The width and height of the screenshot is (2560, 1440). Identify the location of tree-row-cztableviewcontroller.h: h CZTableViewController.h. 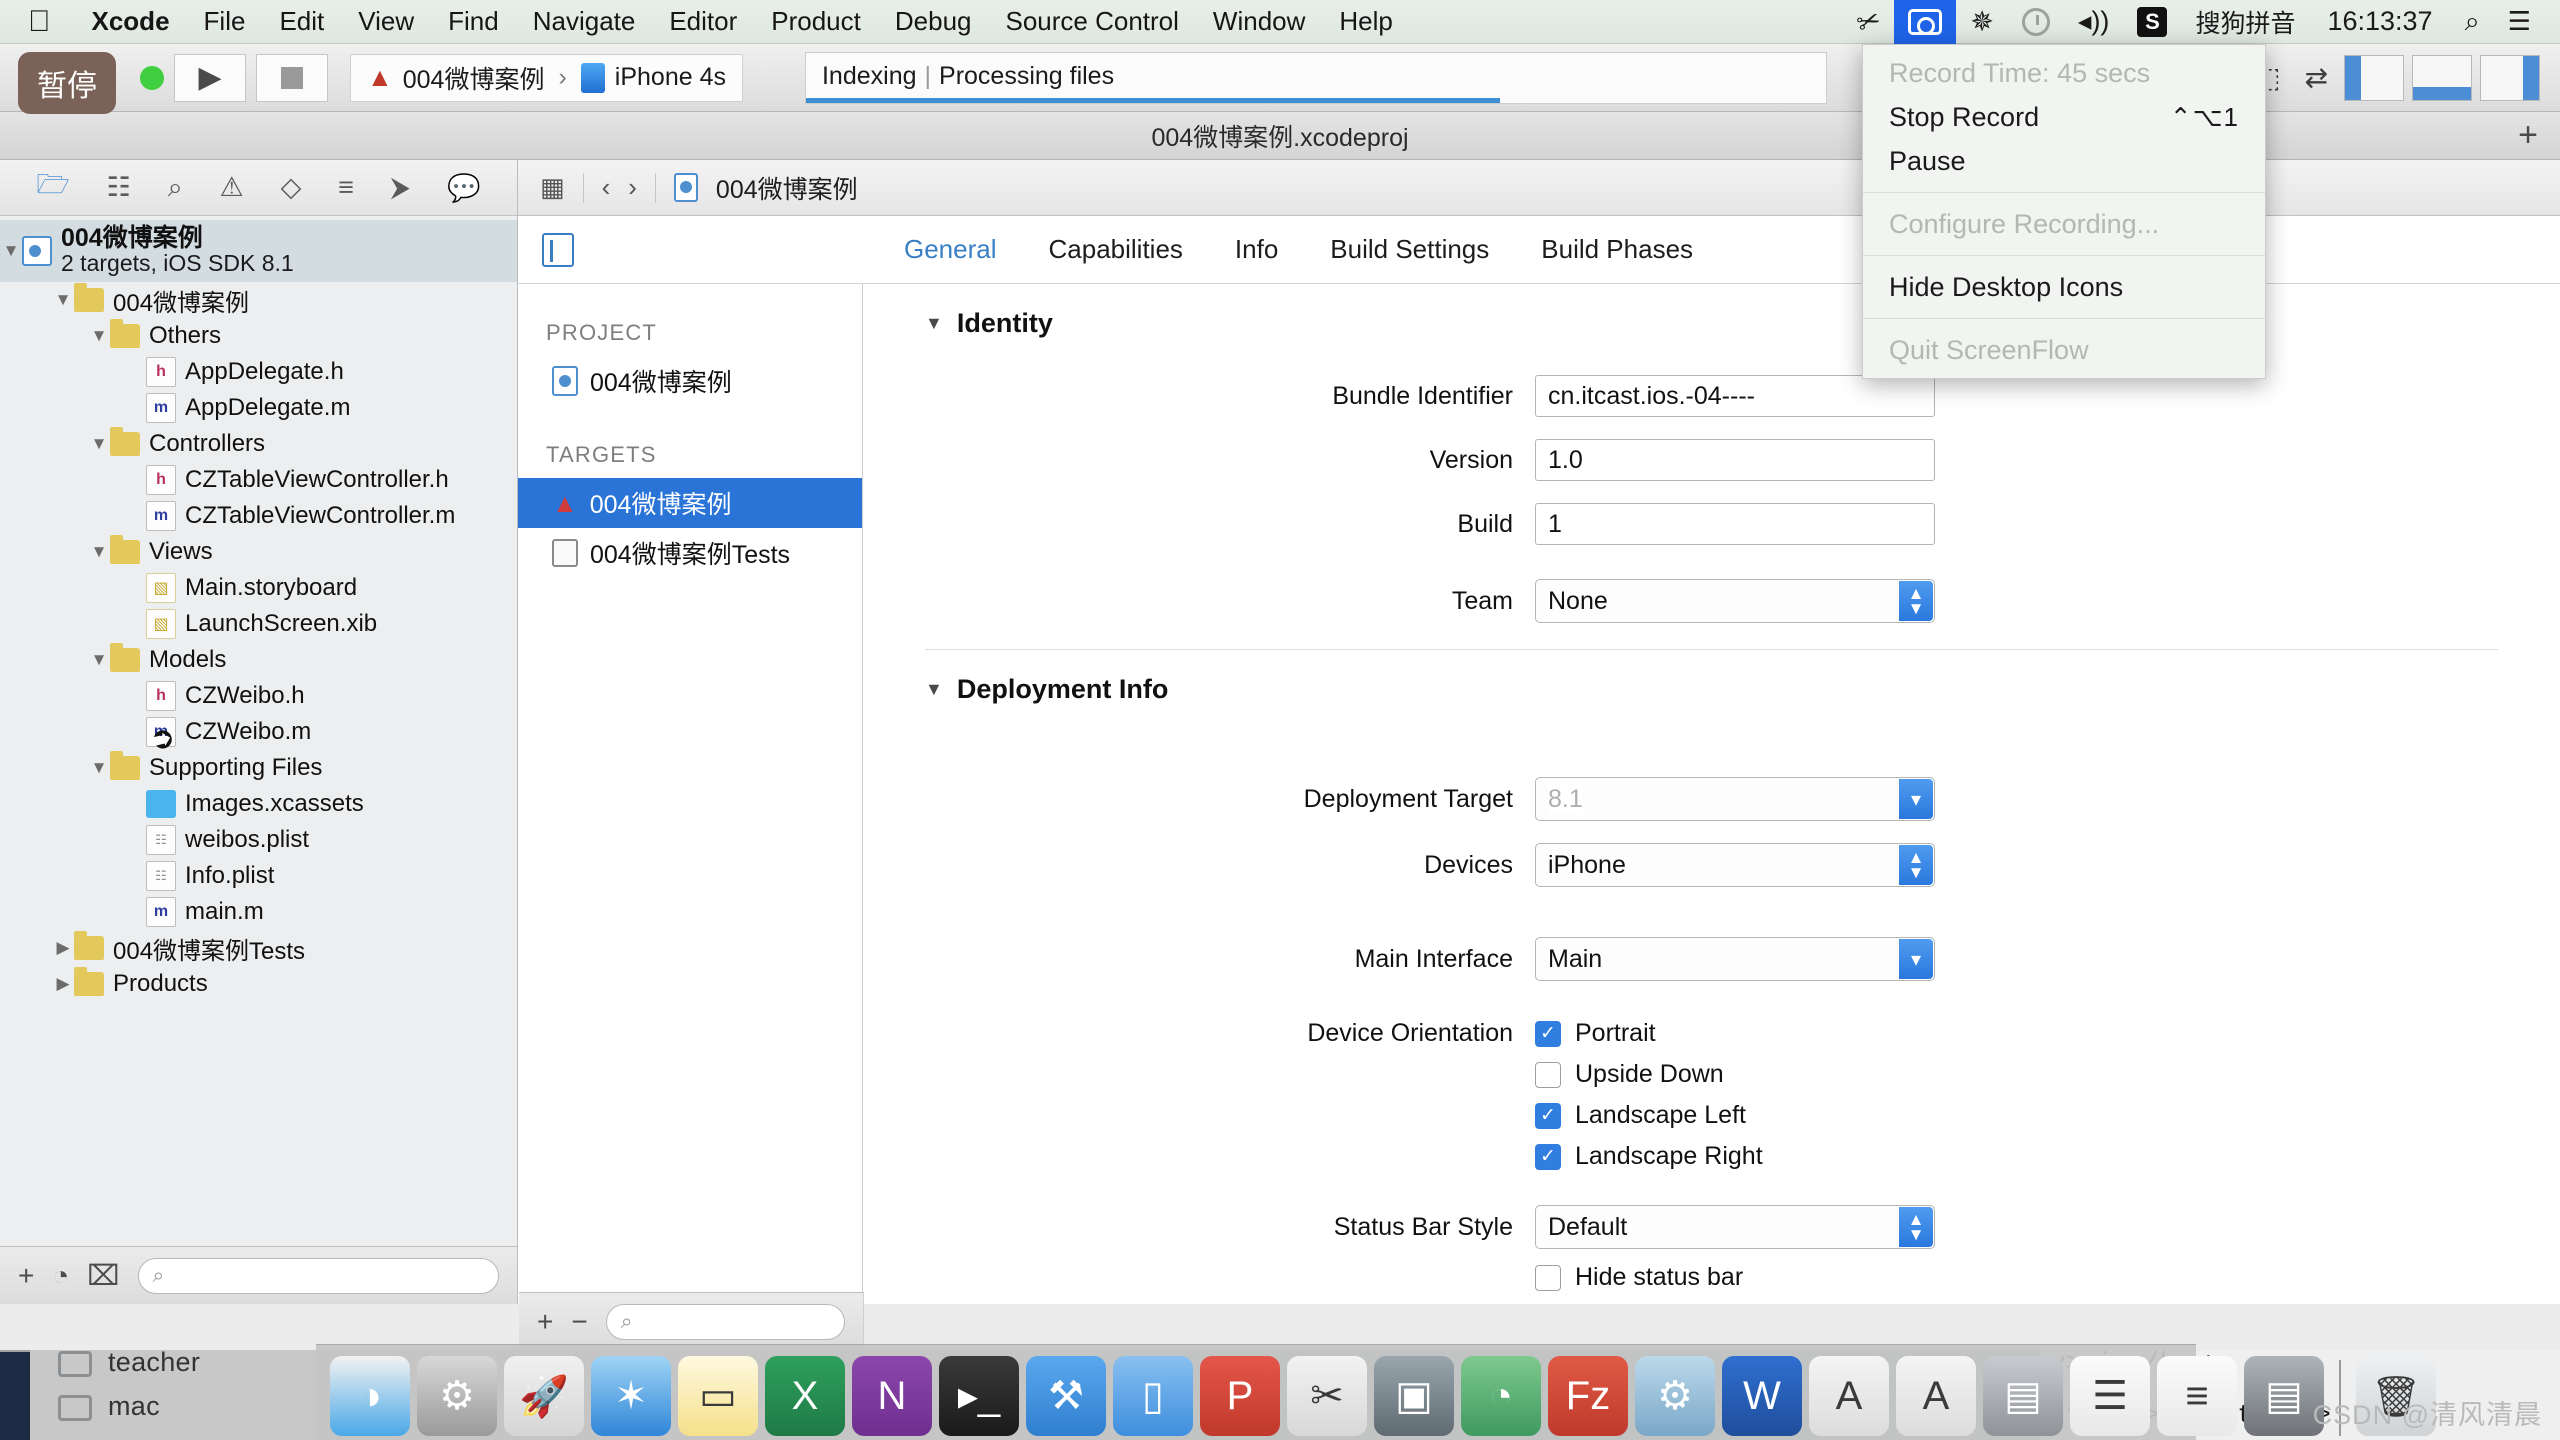
(258, 480).